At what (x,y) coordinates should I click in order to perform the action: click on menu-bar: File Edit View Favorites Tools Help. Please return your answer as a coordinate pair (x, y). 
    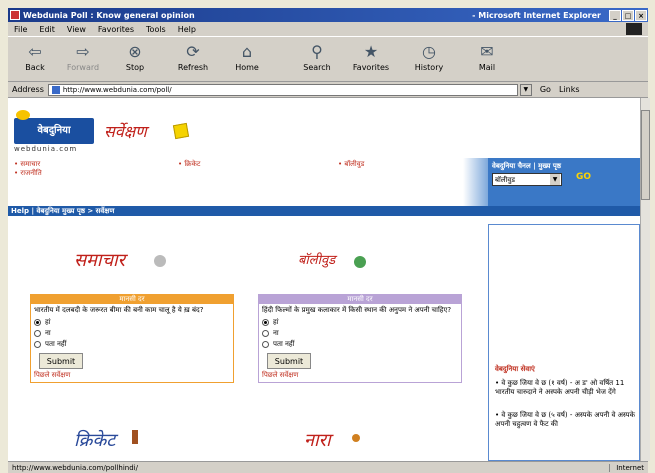
    Looking at the image, I should click on (328, 29).